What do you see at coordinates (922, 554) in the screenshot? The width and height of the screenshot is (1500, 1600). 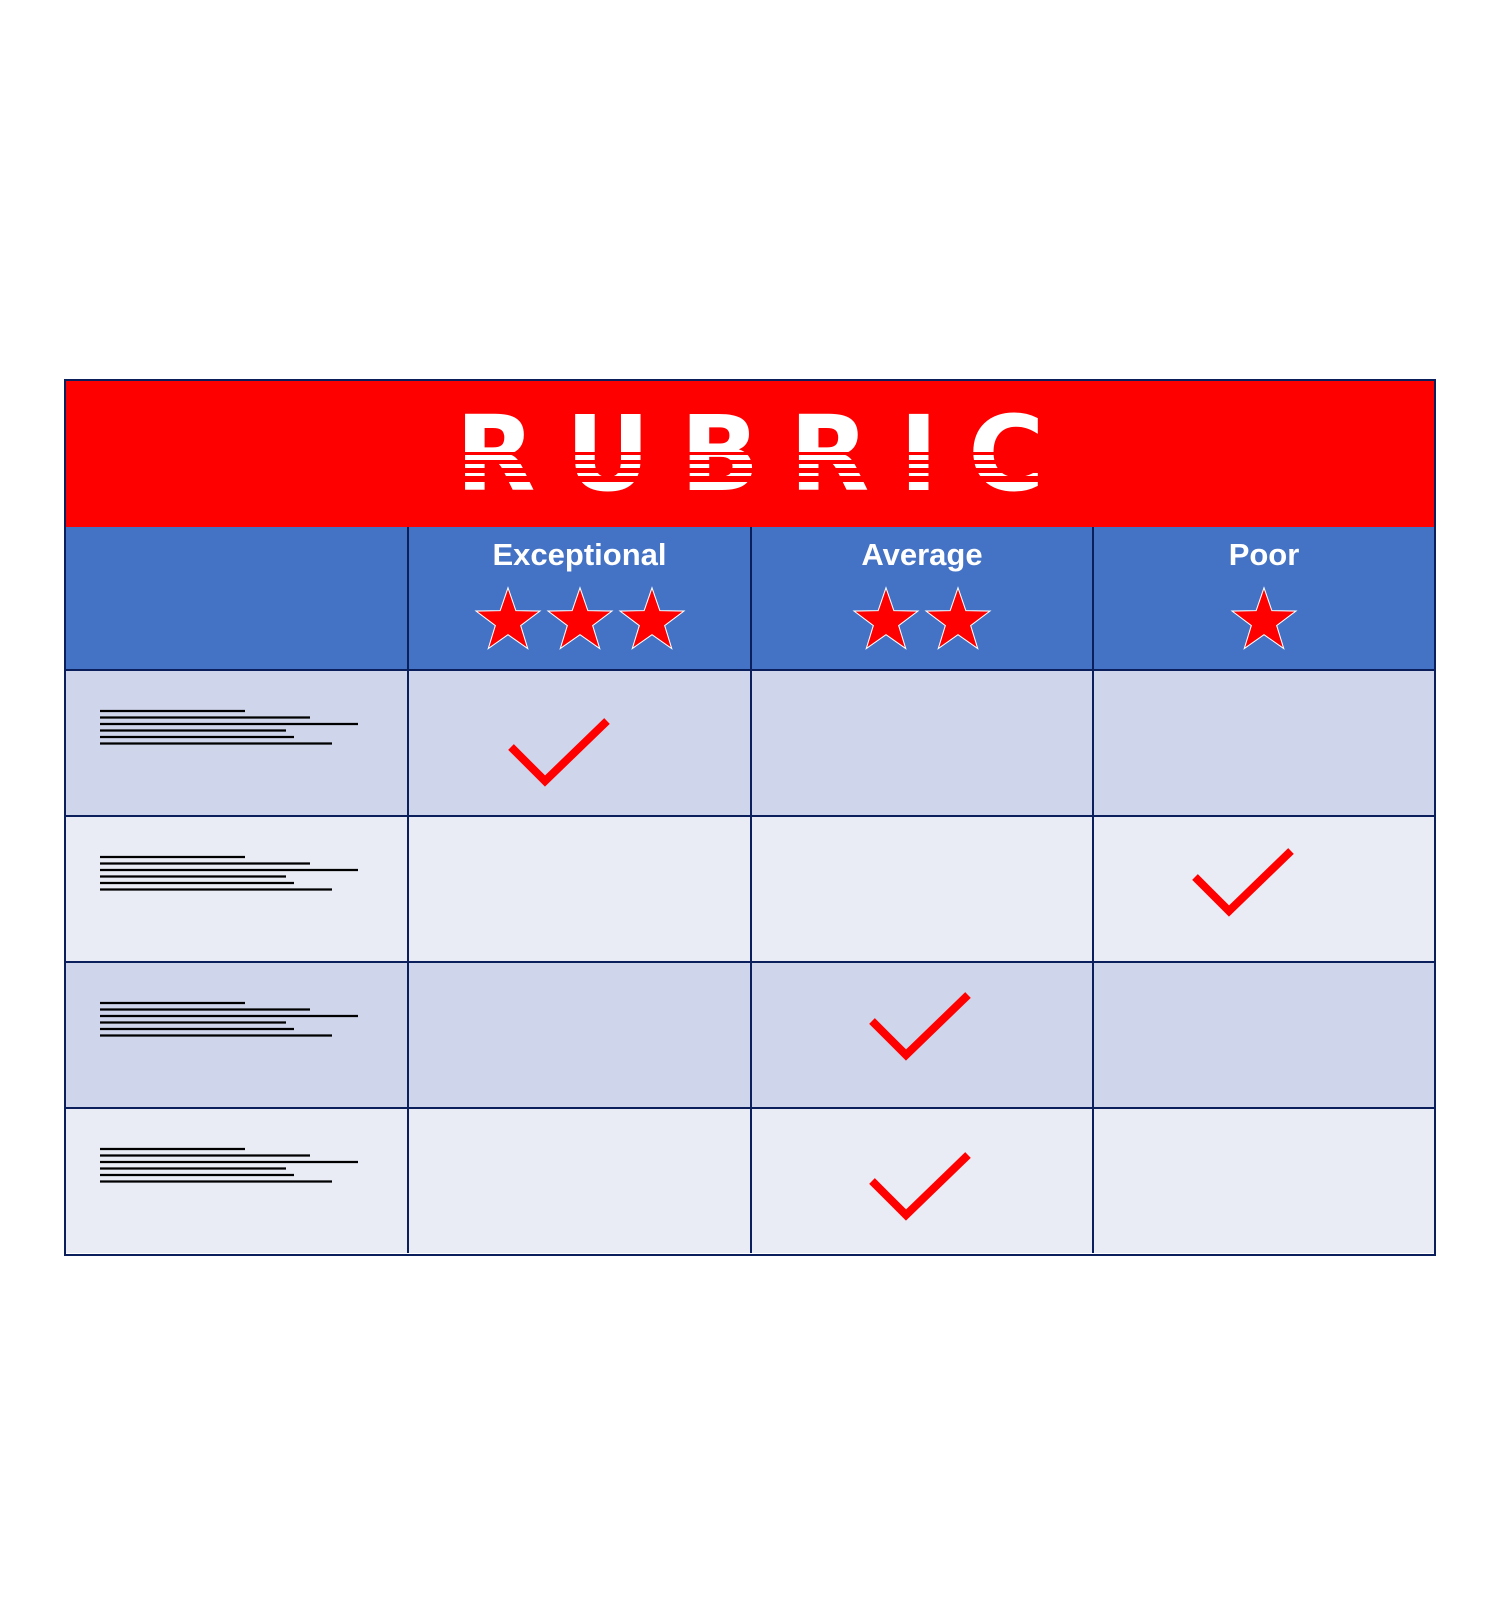 I see `column-label-average: Average` at bounding box center [922, 554].